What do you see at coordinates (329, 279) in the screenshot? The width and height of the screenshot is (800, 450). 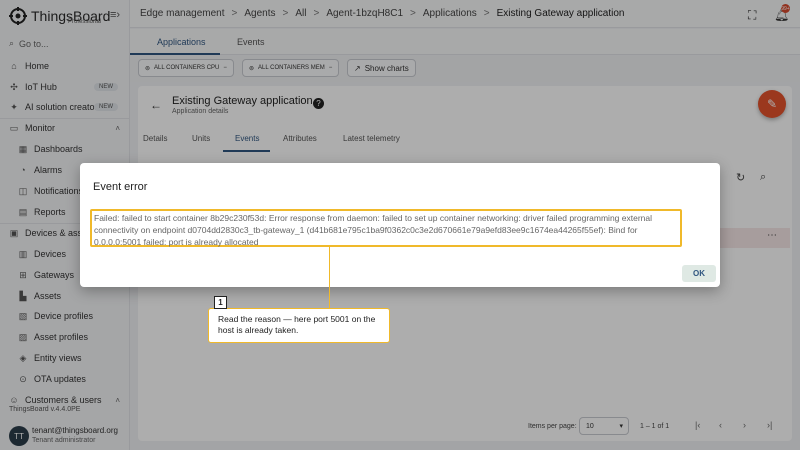 I see `callout-connector` at bounding box center [329, 279].